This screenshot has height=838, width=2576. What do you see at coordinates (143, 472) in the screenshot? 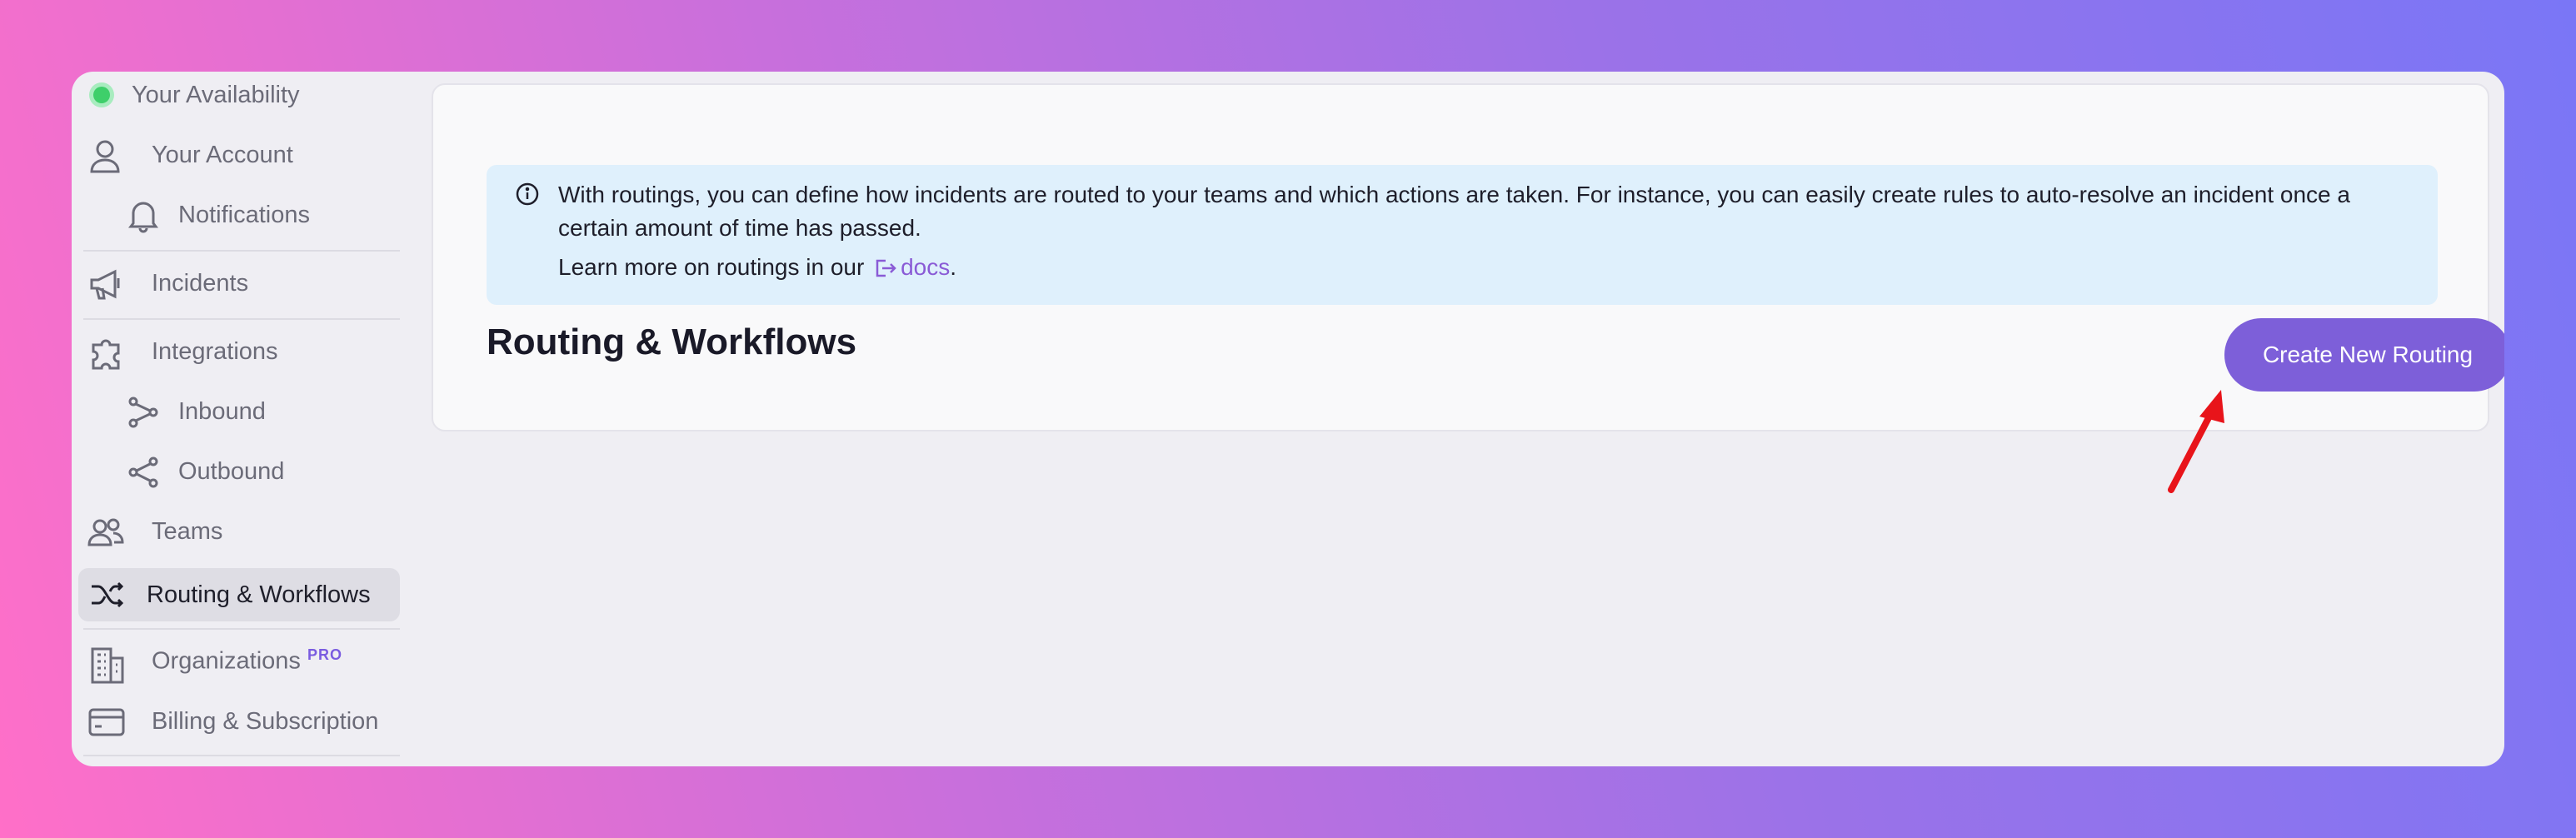
I see `share-icon` at bounding box center [143, 472].